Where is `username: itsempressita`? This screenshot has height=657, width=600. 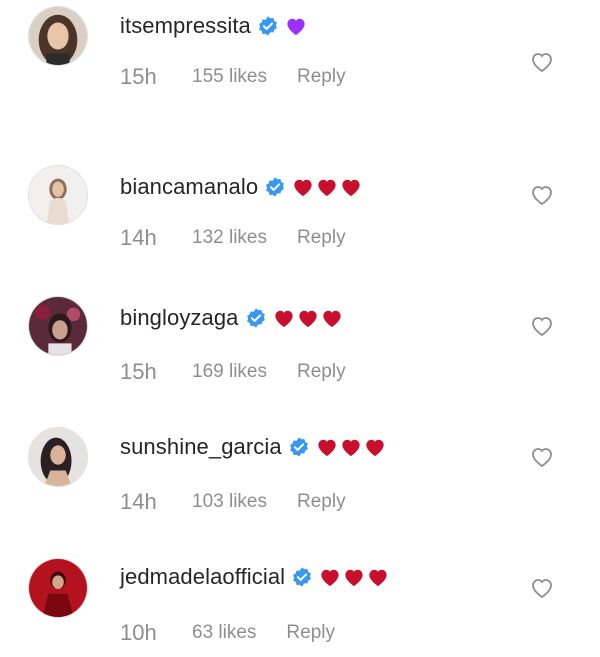
username: itsempressita is located at coordinates (185, 26).